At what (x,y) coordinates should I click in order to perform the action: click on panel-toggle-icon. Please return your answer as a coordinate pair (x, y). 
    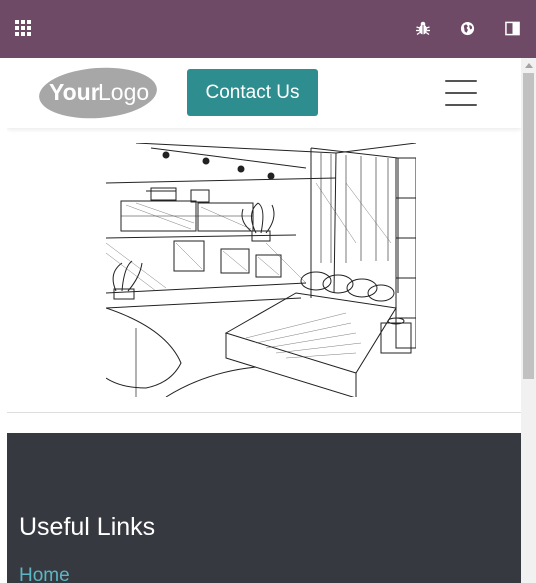
    Looking at the image, I should click on (512, 28).